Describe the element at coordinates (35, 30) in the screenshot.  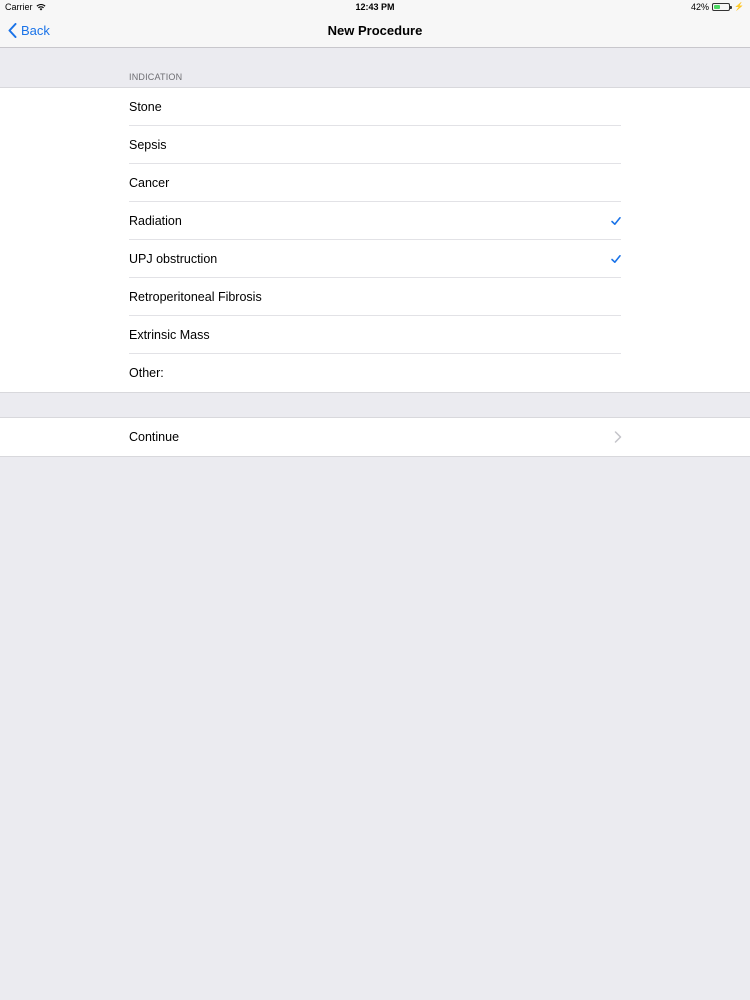
I see `back-label: Back` at that location.